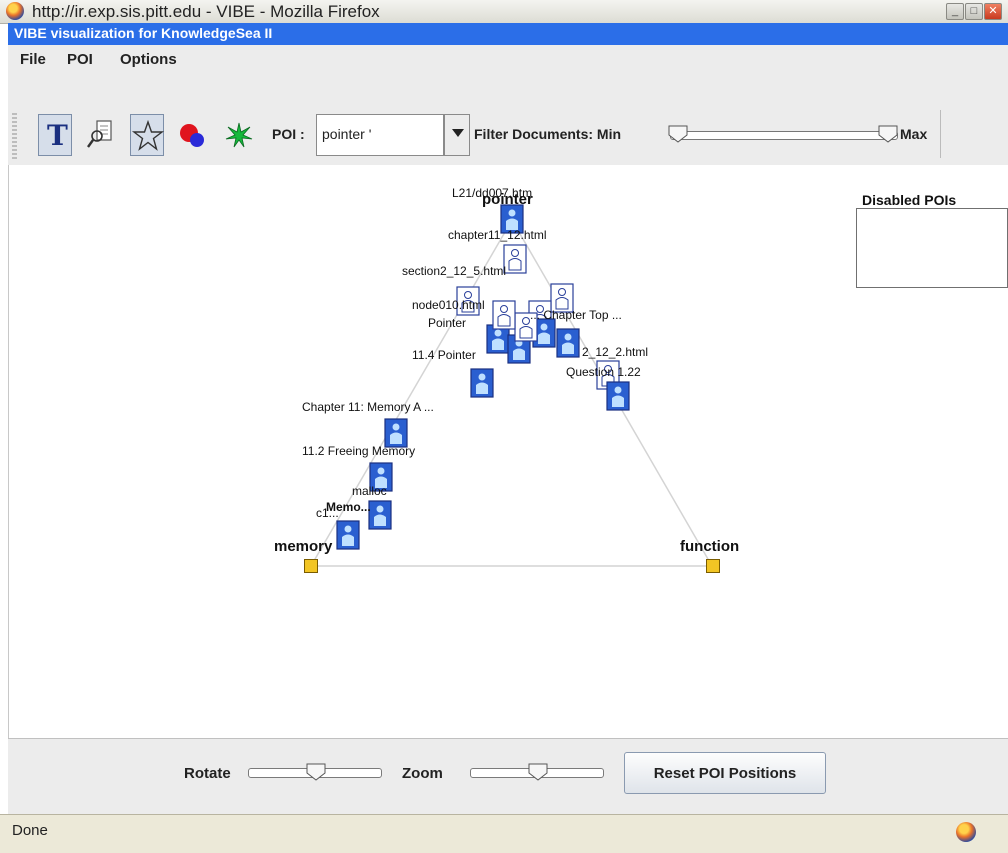 Image resolution: width=1008 pixels, height=853 pixels. Describe the element at coordinates (932, 248) in the screenshot. I see `disabled-pois-list` at that location.